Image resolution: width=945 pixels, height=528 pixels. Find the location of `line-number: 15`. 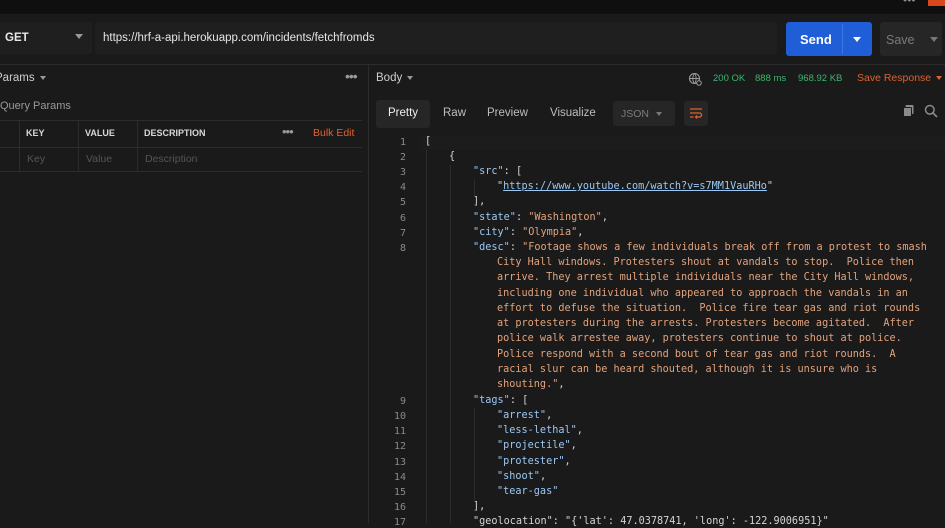

line-number: 15 is located at coordinates (399, 492).